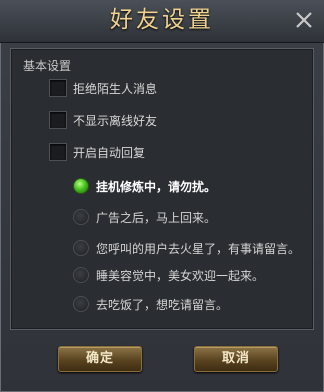 The width and height of the screenshot is (324, 392). I want to click on confirm-button: 确定, so click(100, 359).